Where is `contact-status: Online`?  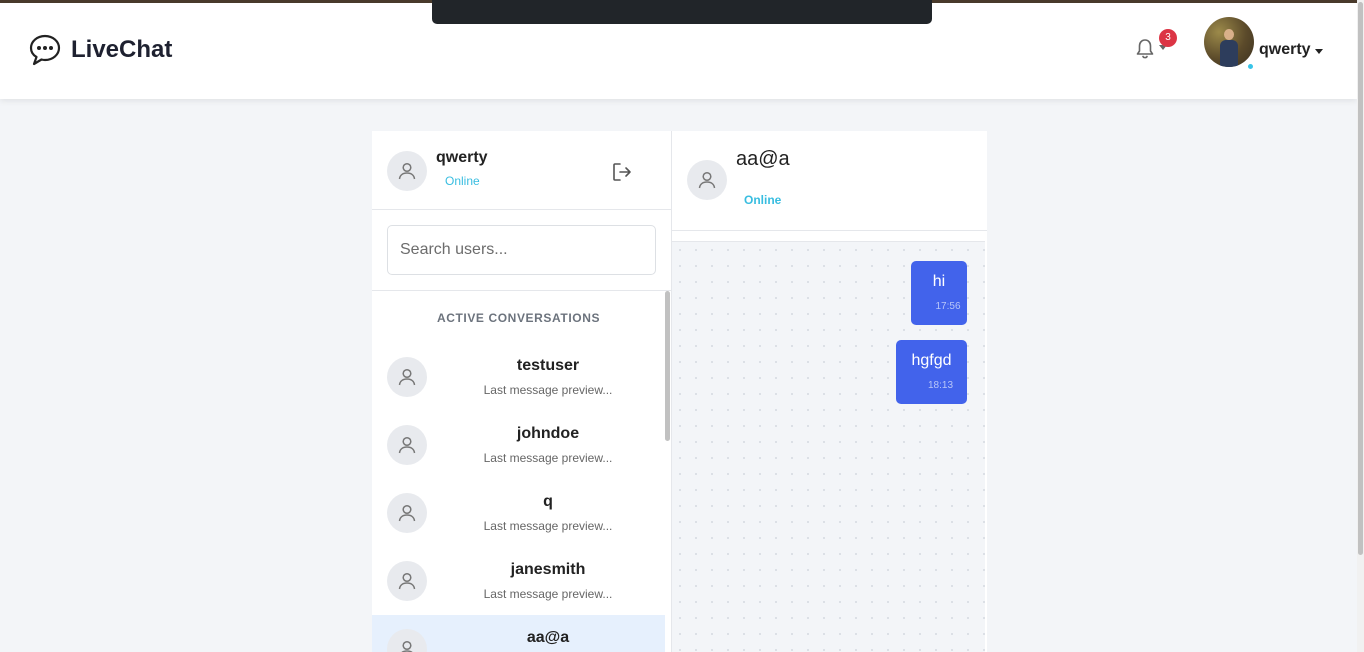
contact-status: Online is located at coordinates (763, 200).